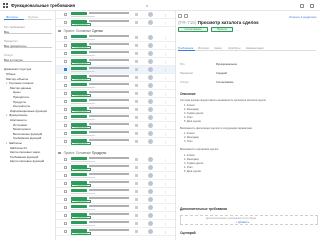 Image resolution: width=320 pixels, height=240 pixels. What do you see at coordinates (255, 48) in the screenshot?
I see `tab-comments: Комментарии` at bounding box center [255, 48].